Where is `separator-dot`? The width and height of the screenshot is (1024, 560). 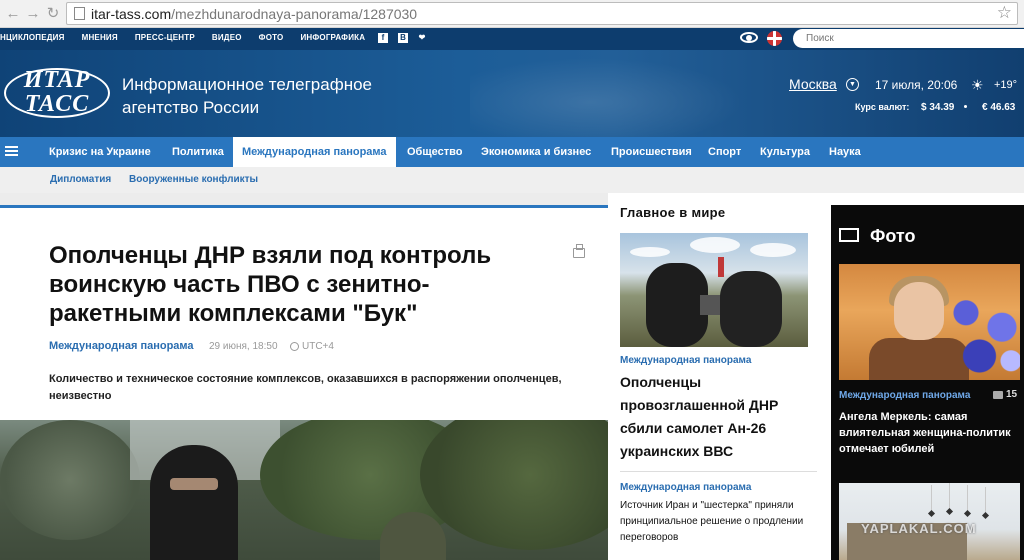
separator-dot is located at coordinates (965, 106).